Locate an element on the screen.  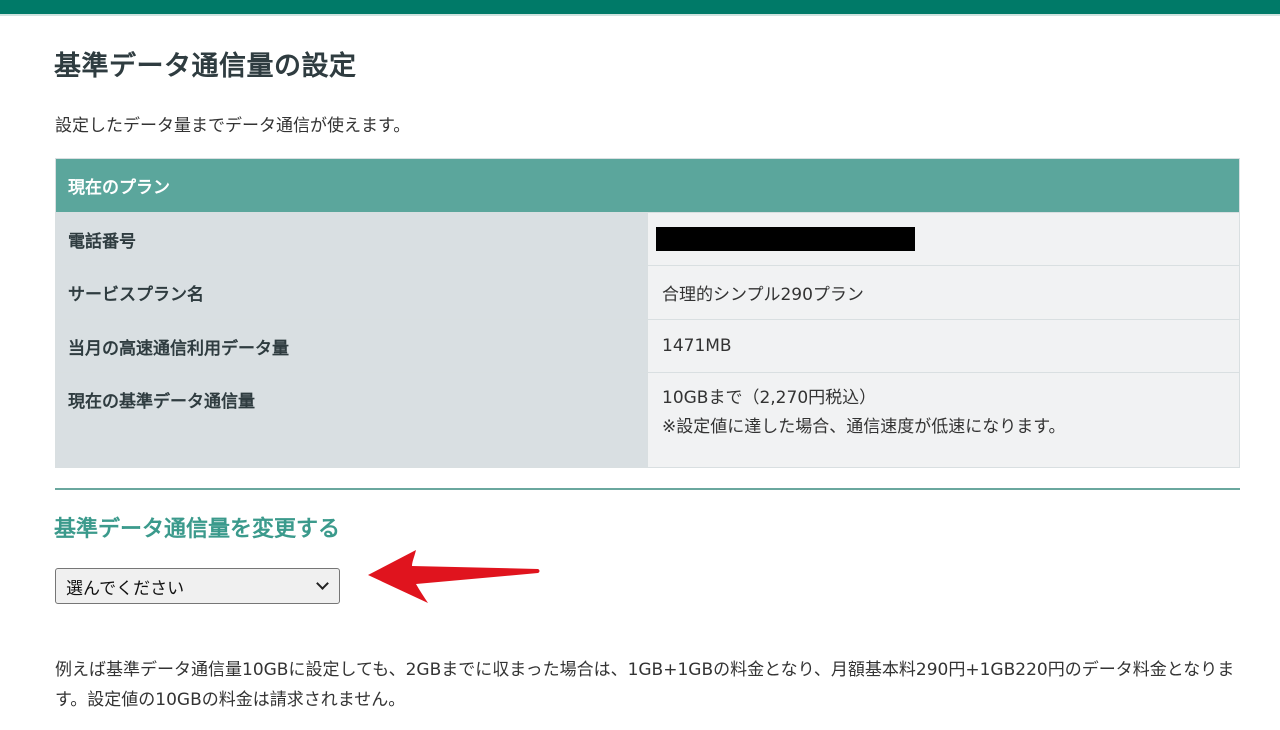
row-label-service-plan: サービスプラン名 is located at coordinates (351, 292).